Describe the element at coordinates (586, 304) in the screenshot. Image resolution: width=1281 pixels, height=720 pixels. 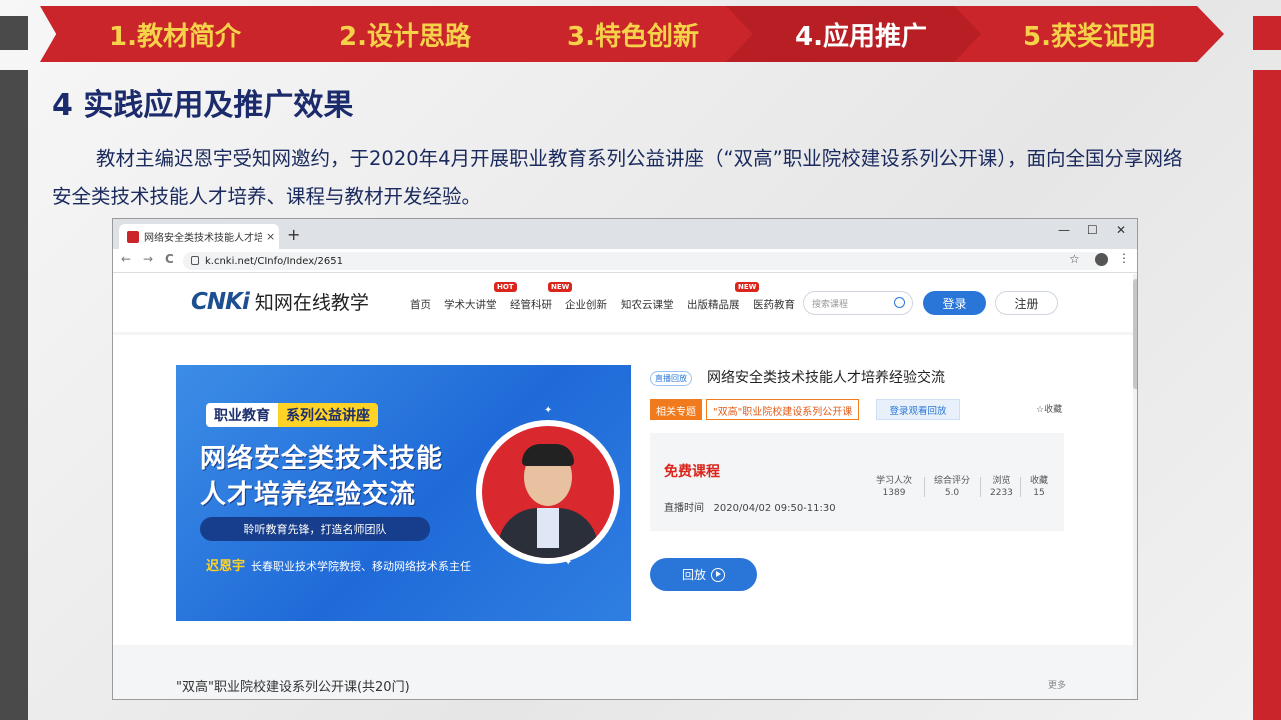
I see `menu-enterprise: 企业创新` at that location.